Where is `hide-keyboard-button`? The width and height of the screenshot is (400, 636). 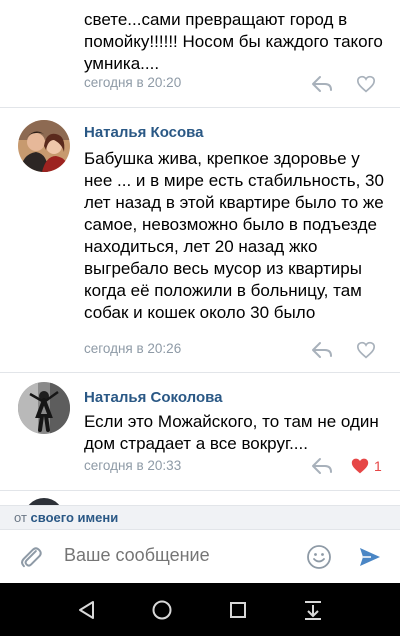
hide-keyboard-button is located at coordinates (313, 610).